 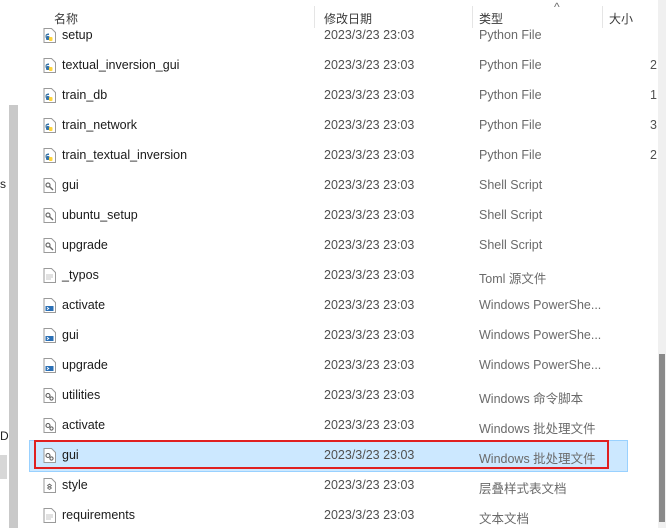 What do you see at coordinates (75, 485) in the screenshot?
I see `file-name: style` at bounding box center [75, 485].